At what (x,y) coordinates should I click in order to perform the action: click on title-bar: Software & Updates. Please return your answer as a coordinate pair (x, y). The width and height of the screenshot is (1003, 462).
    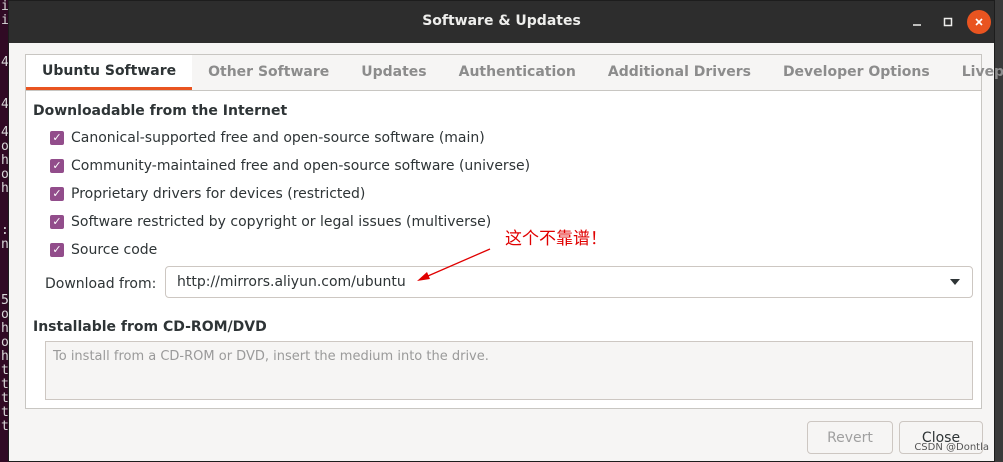
    Looking at the image, I should click on (501, 22).